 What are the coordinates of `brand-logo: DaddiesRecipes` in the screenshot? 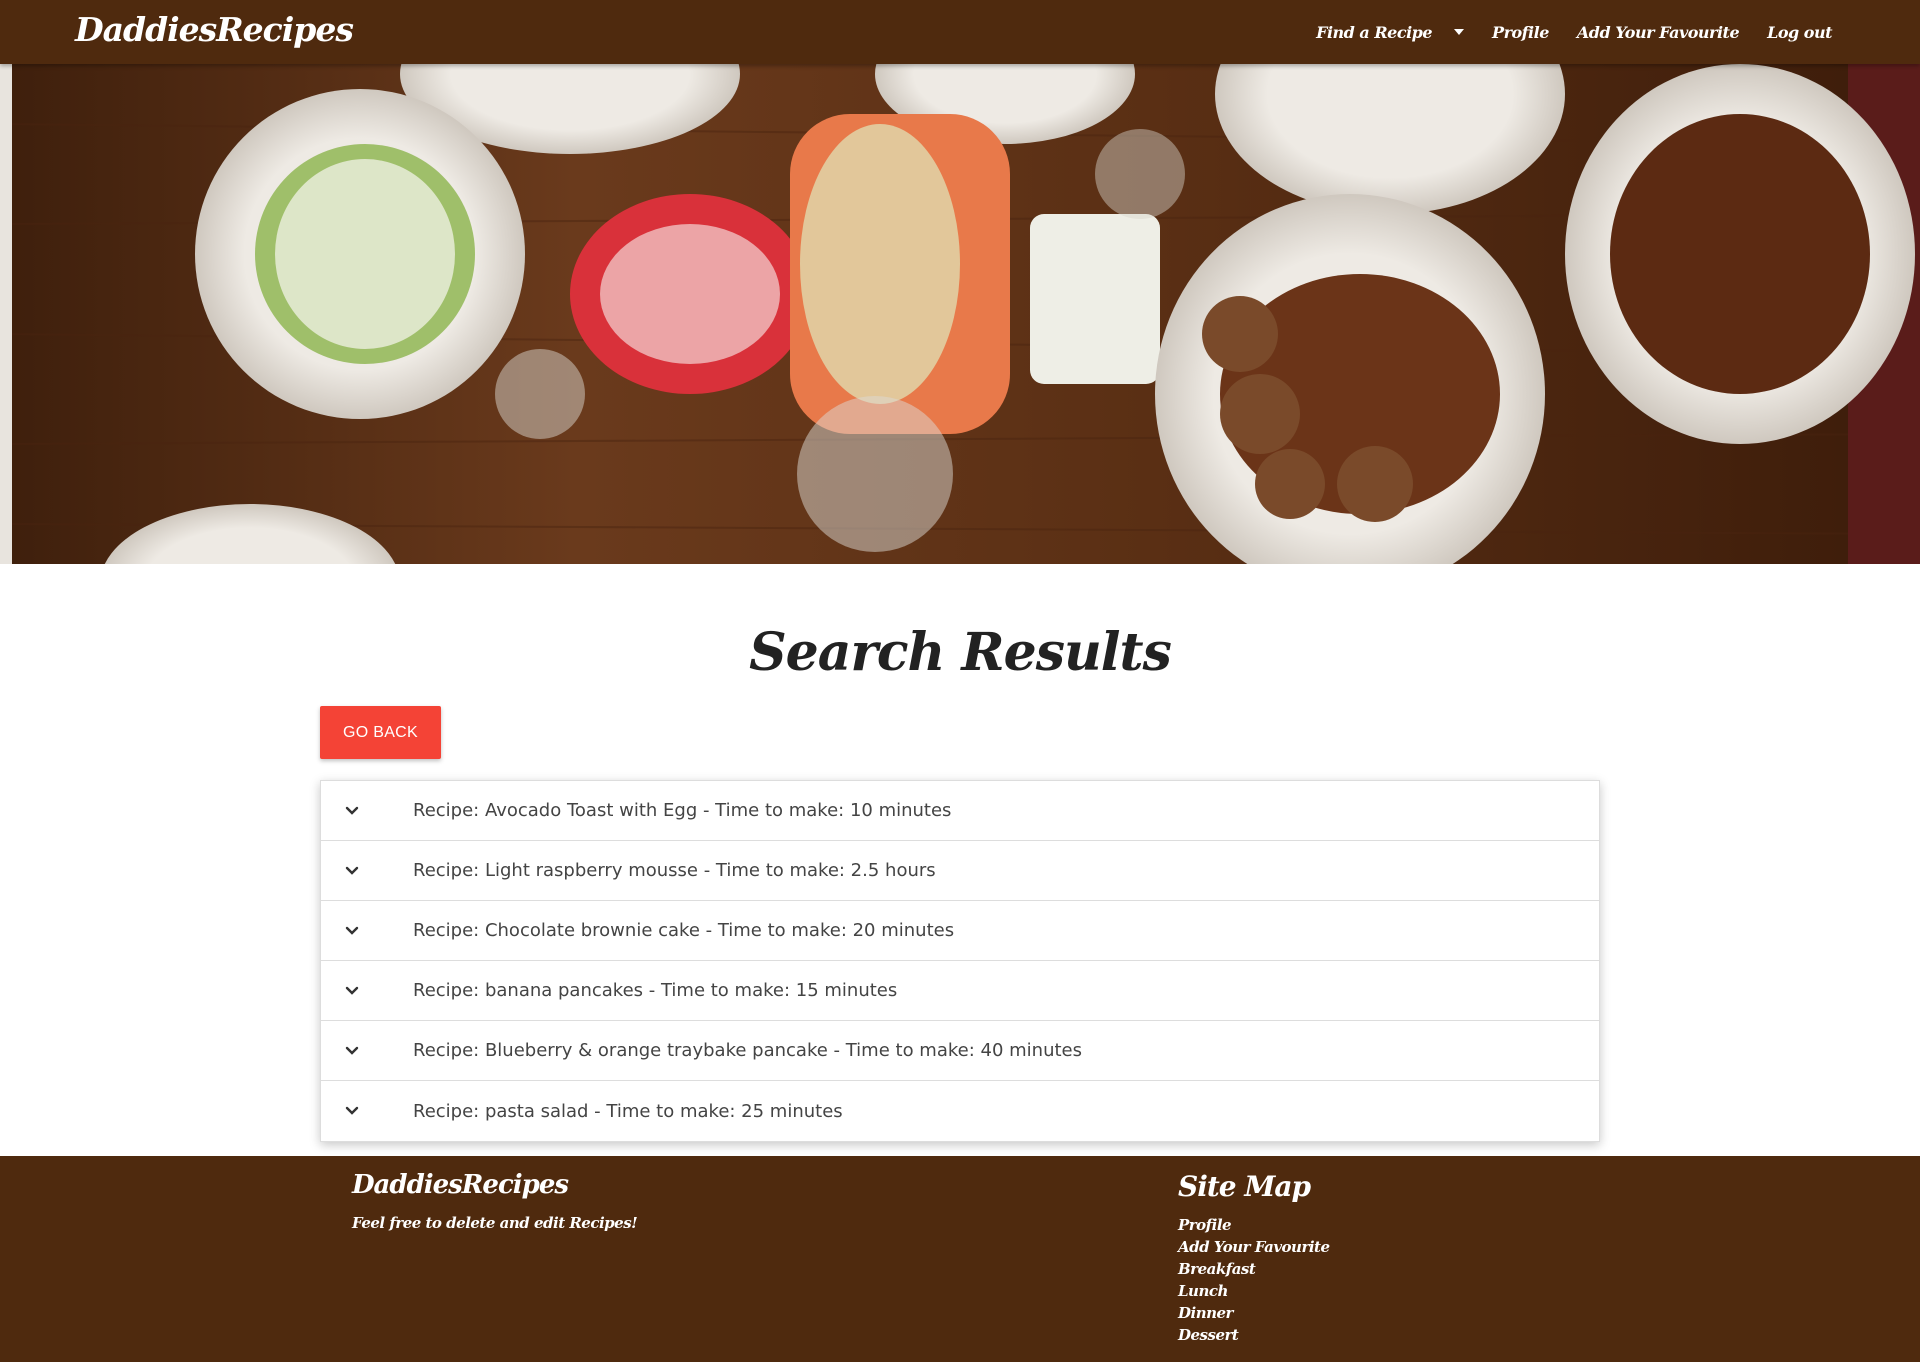 It's located at (214, 29).